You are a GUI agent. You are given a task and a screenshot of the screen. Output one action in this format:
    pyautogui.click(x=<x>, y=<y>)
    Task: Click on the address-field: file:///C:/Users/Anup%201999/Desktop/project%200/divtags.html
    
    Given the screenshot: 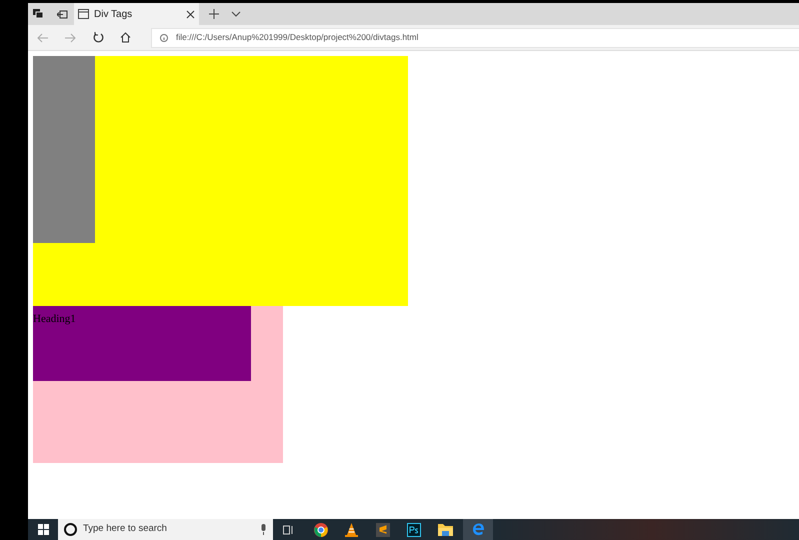 What is the action you would take?
    pyautogui.click(x=475, y=38)
    